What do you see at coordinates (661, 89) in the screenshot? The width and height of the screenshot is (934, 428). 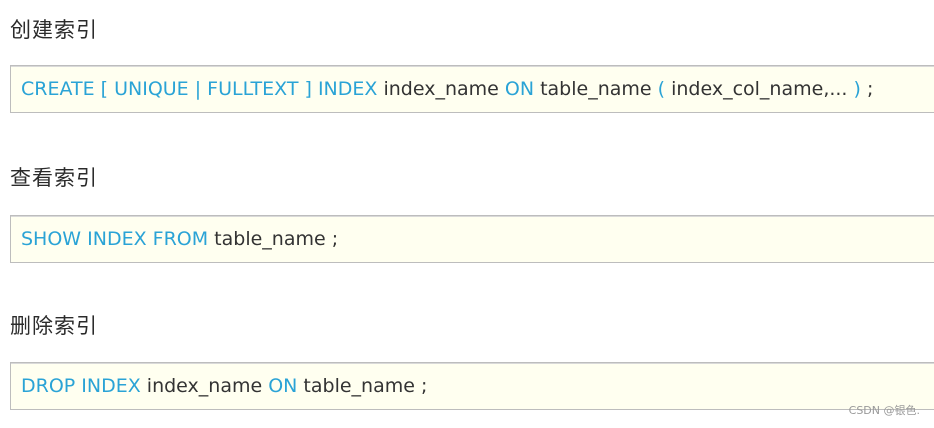 I see `code-keyword: (` at bounding box center [661, 89].